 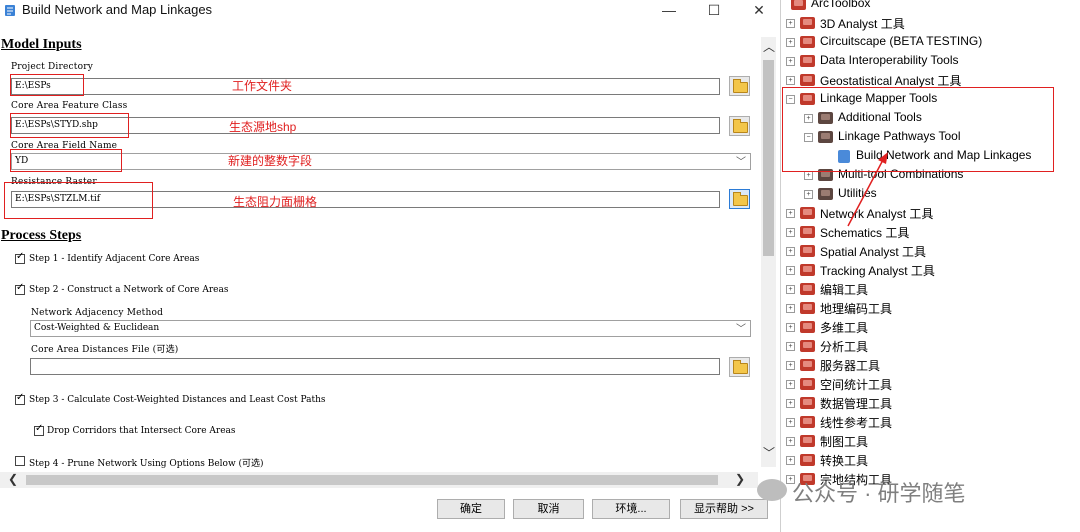 What do you see at coordinates (41, 235) in the screenshot?
I see `process-steps-heading: Process Steps` at bounding box center [41, 235].